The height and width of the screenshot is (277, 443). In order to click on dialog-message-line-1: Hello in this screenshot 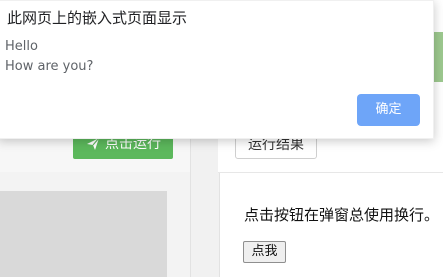, I will do `click(21, 46)`.